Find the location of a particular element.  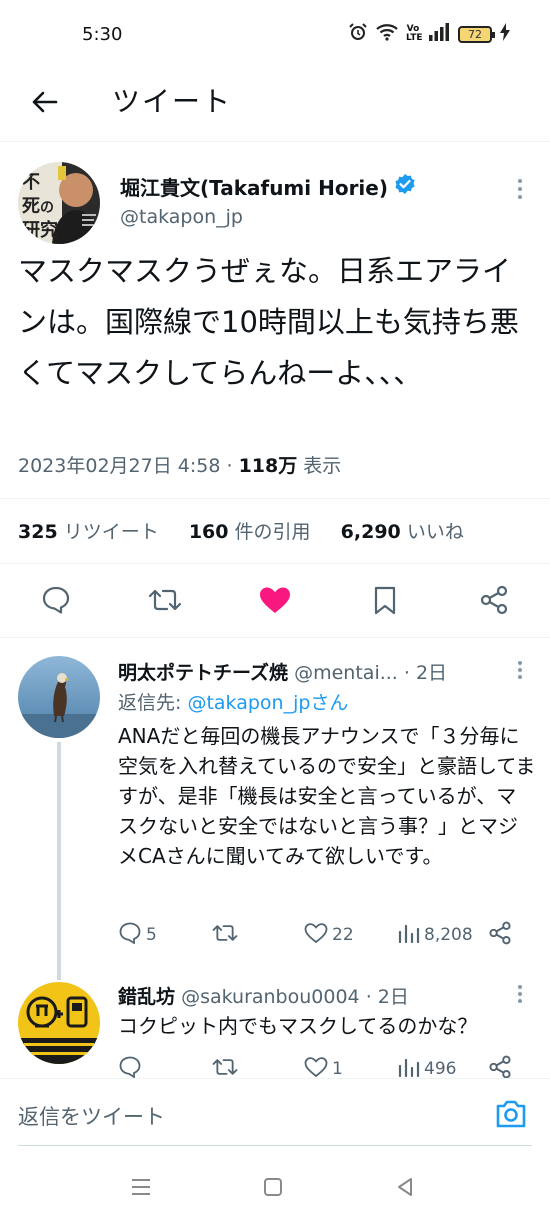

reply-header: 錯乱坊 @sakuranbou0004 · 2日 is located at coordinates (298, 995).